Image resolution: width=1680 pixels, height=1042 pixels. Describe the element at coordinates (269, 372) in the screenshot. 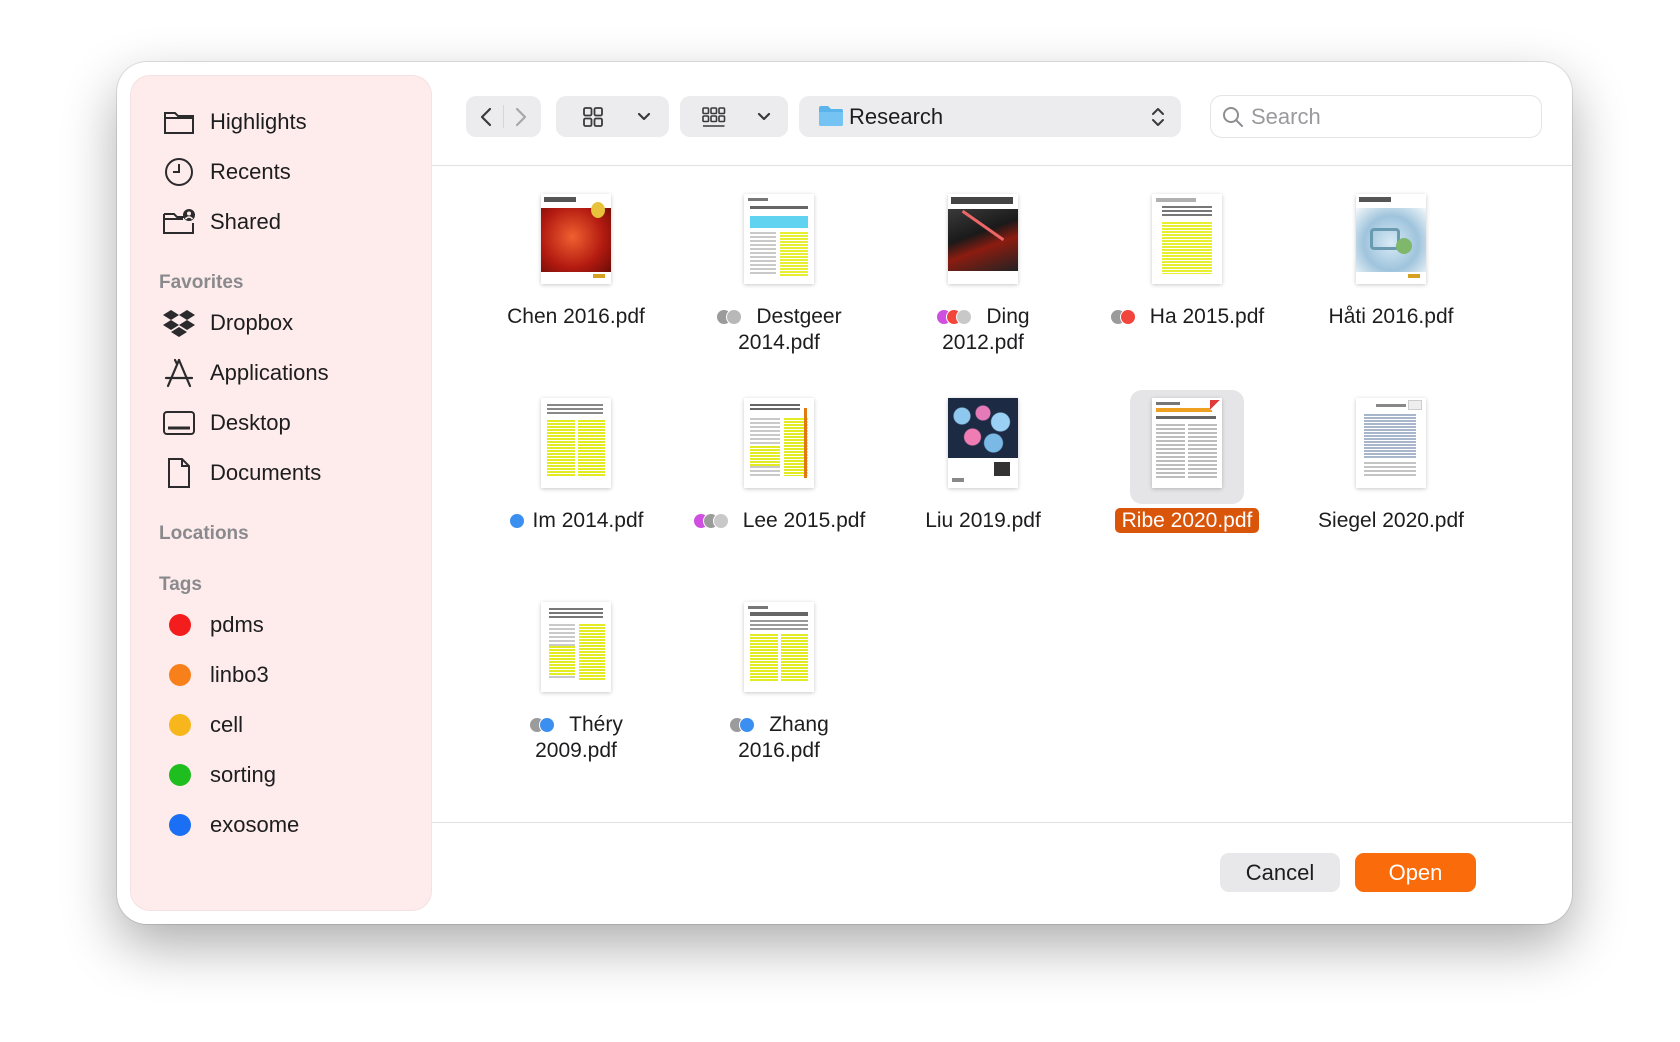

I see `sidebar-item-label: Applications` at that location.